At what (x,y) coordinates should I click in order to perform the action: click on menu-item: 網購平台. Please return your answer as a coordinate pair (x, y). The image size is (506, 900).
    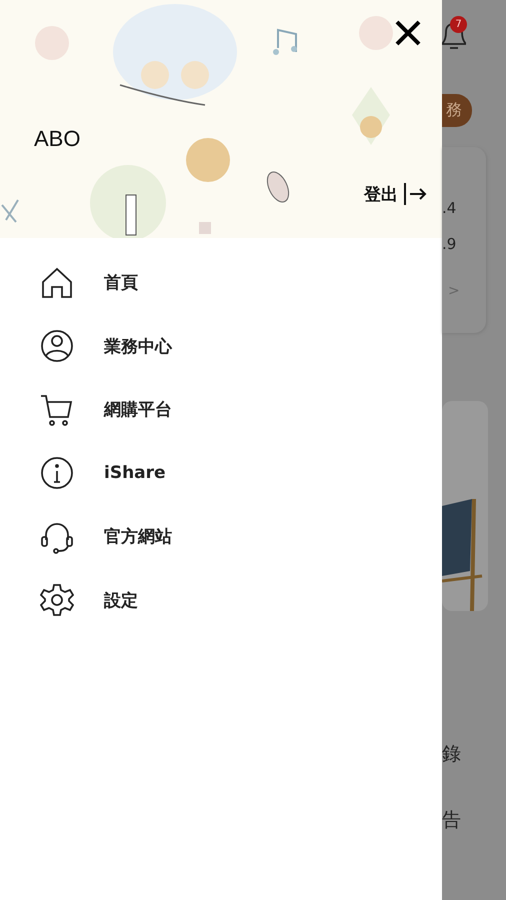
    Looking at the image, I should click on (221, 410).